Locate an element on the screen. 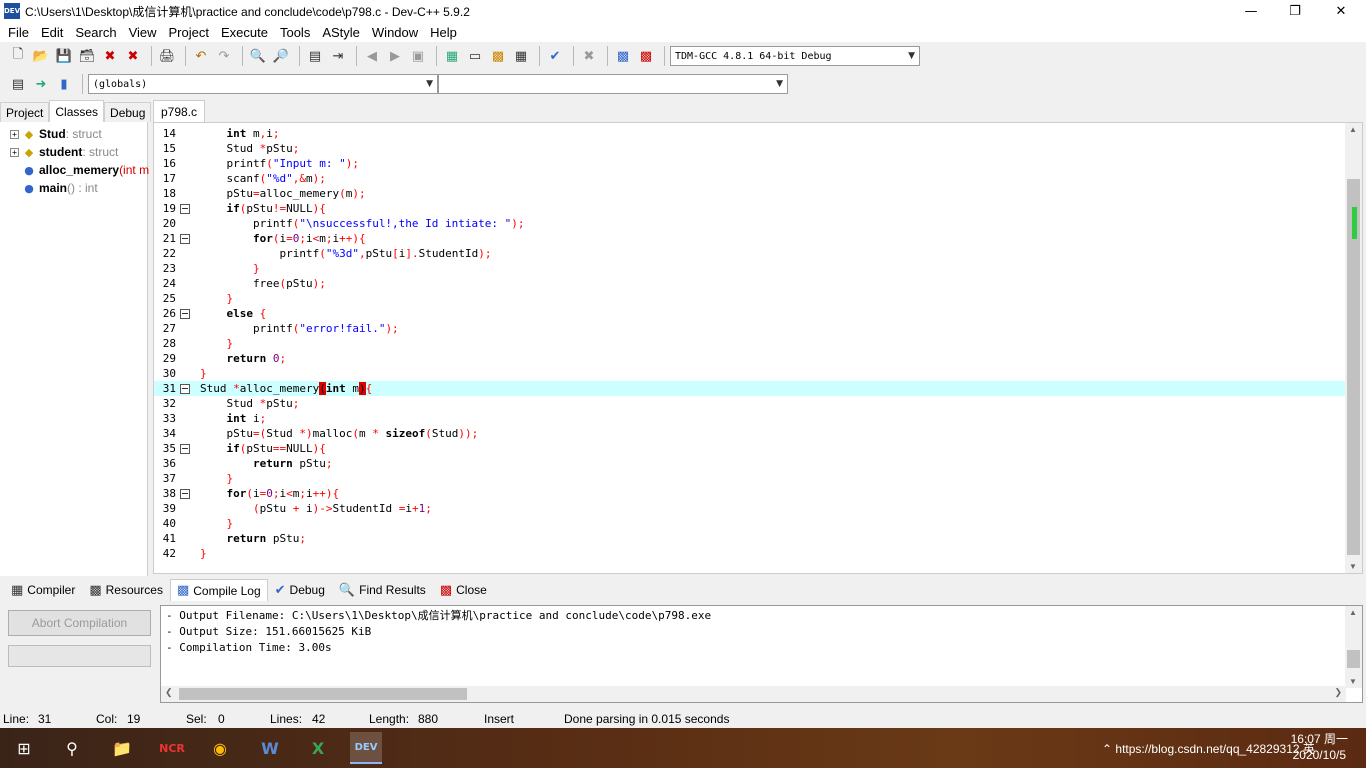 This screenshot has width=1366, height=768. editor-tab-p798: p798.c is located at coordinates (179, 111).